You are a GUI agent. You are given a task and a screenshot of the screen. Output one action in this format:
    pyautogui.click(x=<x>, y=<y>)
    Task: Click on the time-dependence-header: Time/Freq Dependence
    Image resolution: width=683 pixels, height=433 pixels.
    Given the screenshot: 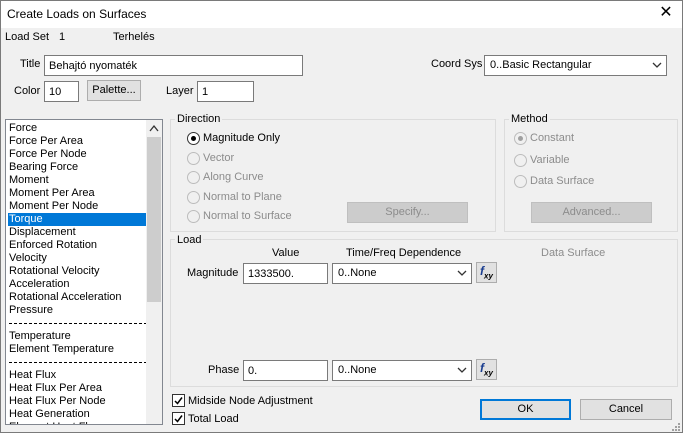 What is the action you would take?
    pyautogui.click(x=404, y=253)
    